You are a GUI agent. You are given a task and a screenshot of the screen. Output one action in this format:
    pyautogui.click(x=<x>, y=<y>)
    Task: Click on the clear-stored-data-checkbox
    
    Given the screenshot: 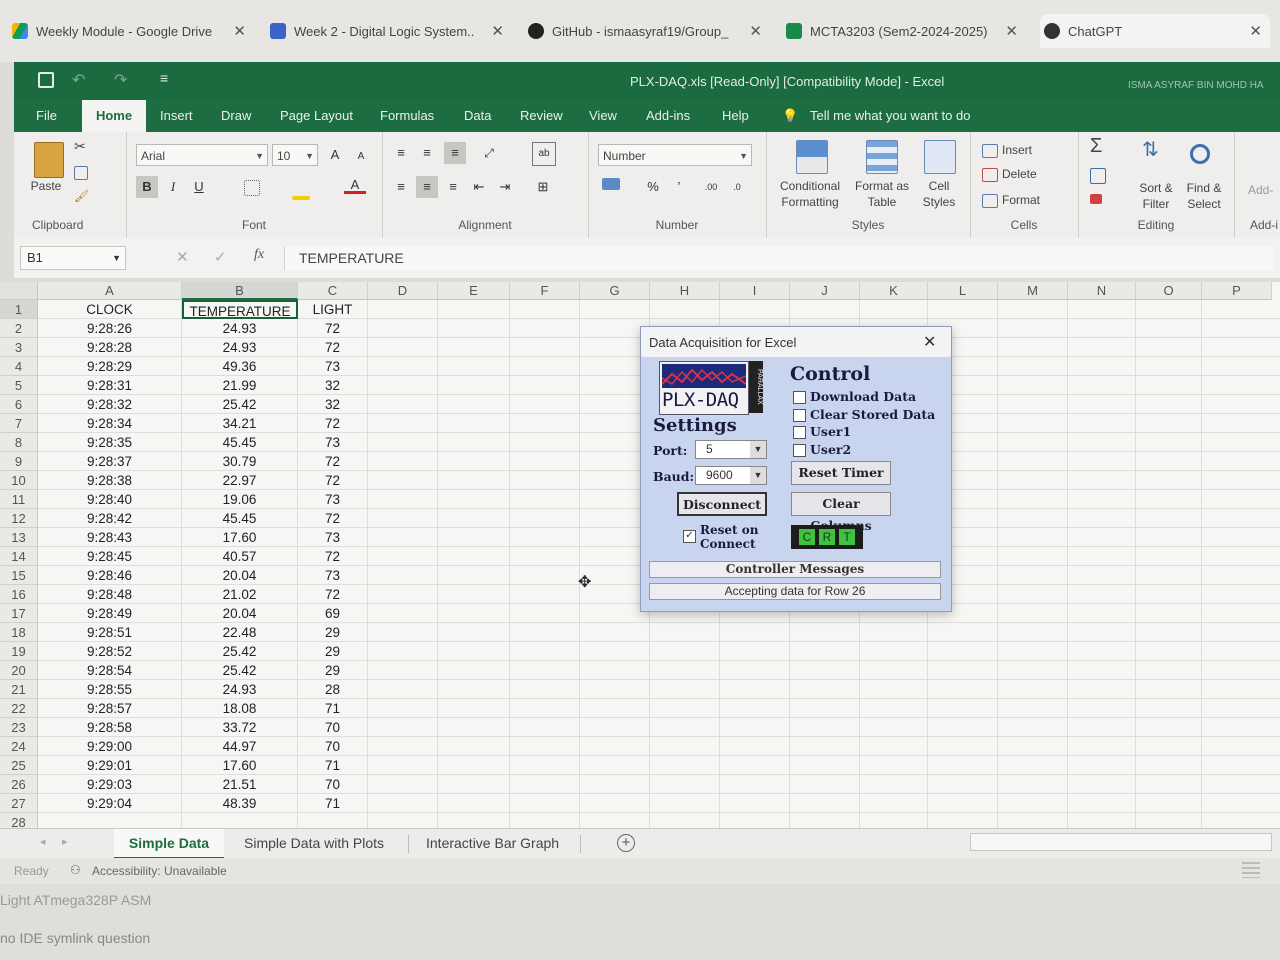 What is the action you would take?
    pyautogui.click(x=799, y=415)
    